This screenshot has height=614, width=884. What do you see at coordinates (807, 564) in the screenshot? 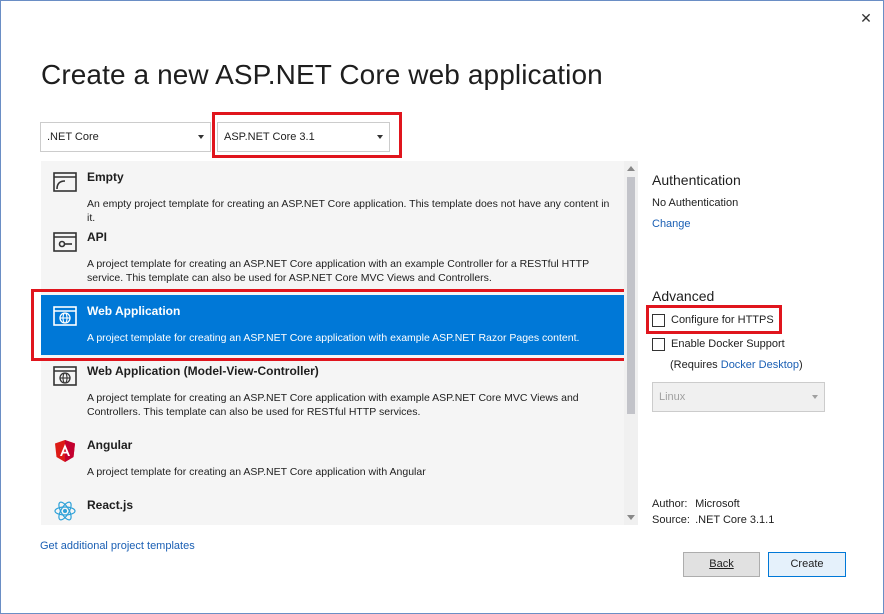
I see `create-button: Create` at bounding box center [807, 564].